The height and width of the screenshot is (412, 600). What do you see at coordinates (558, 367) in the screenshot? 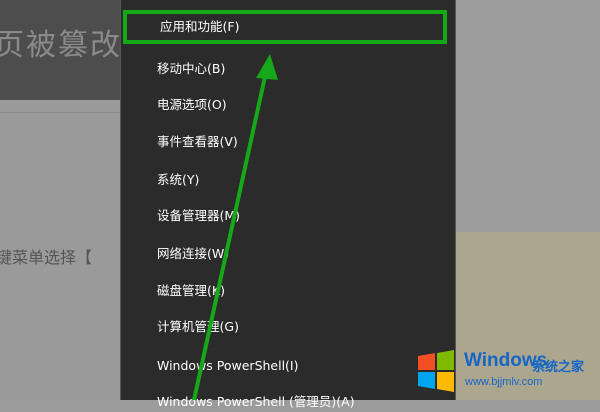
I see `watermark-subtitle: 系统之家` at bounding box center [558, 367].